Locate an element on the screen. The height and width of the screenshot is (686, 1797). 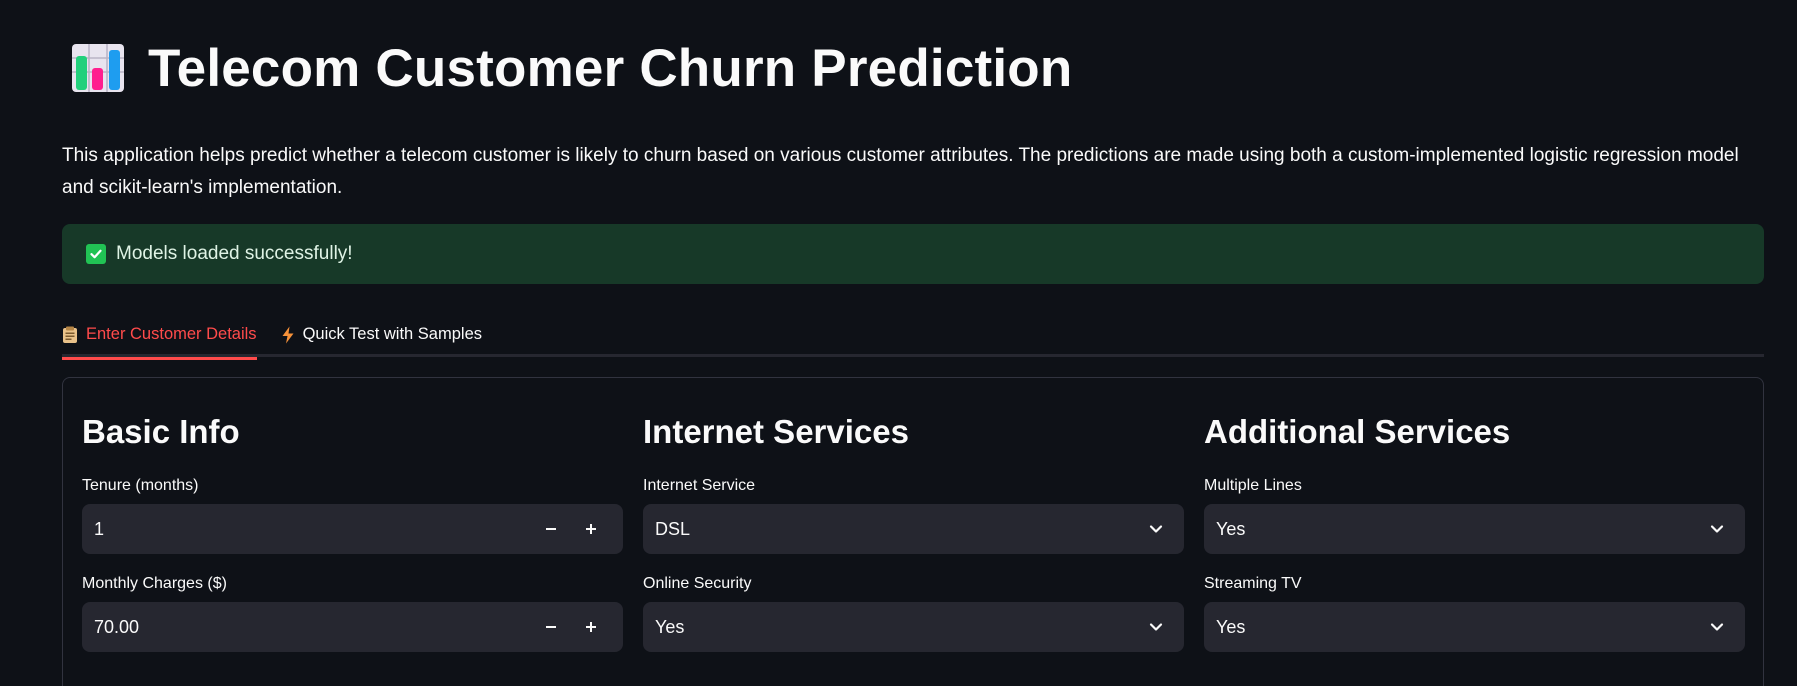
tab-label: Quick Test with Samples is located at coordinates (392, 334).